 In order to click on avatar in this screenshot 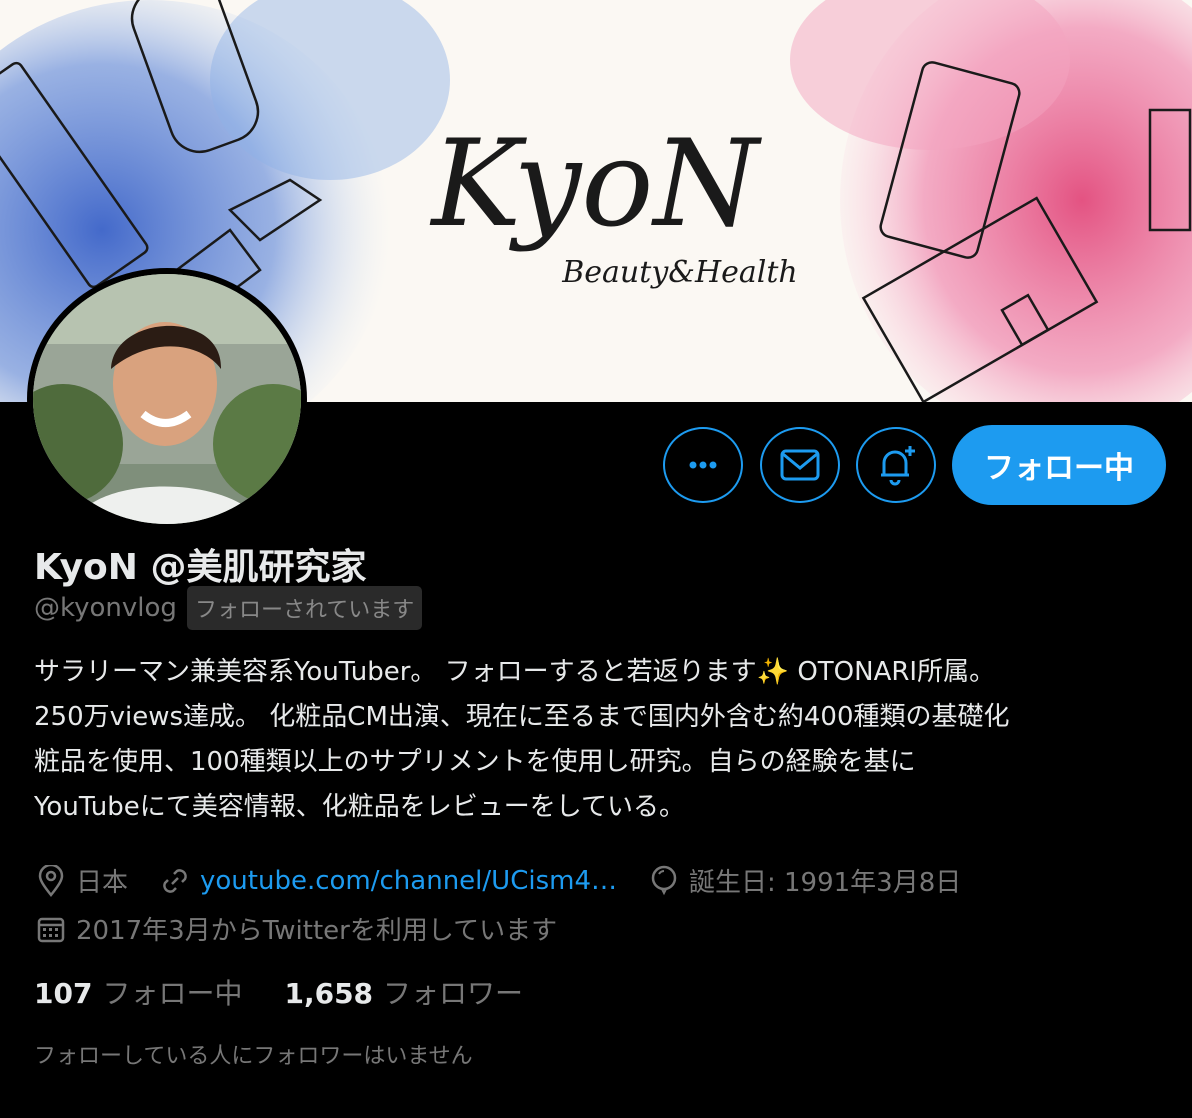, I will do `click(167, 399)`.